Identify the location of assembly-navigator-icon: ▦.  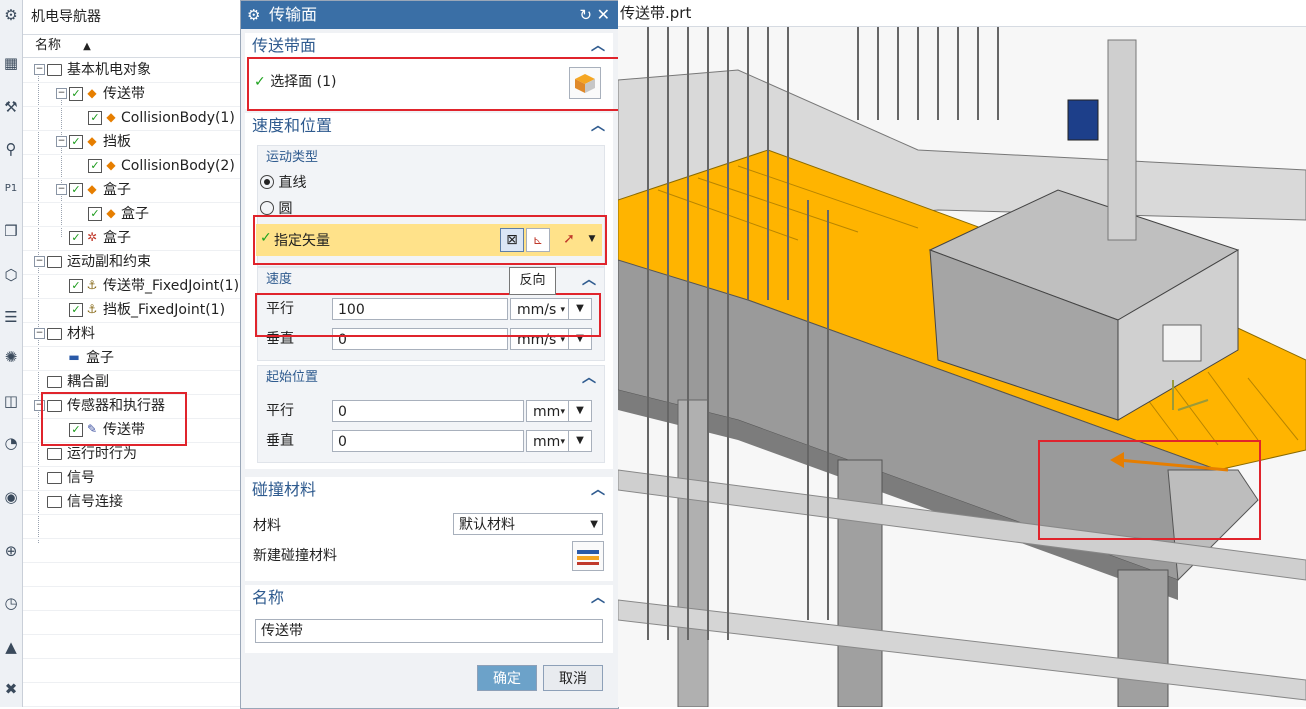
(11, 63).